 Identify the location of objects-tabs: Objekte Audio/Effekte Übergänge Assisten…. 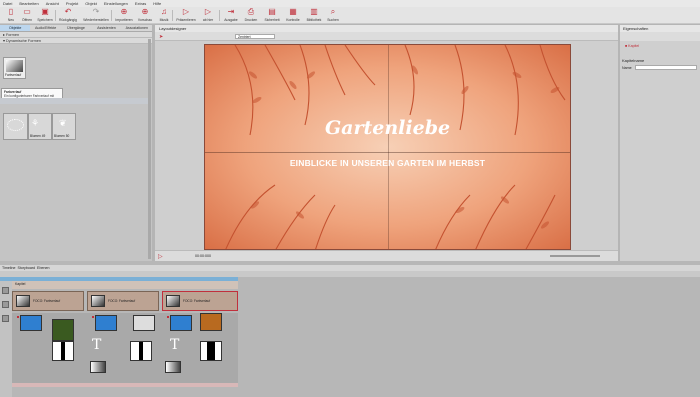
(76, 28).